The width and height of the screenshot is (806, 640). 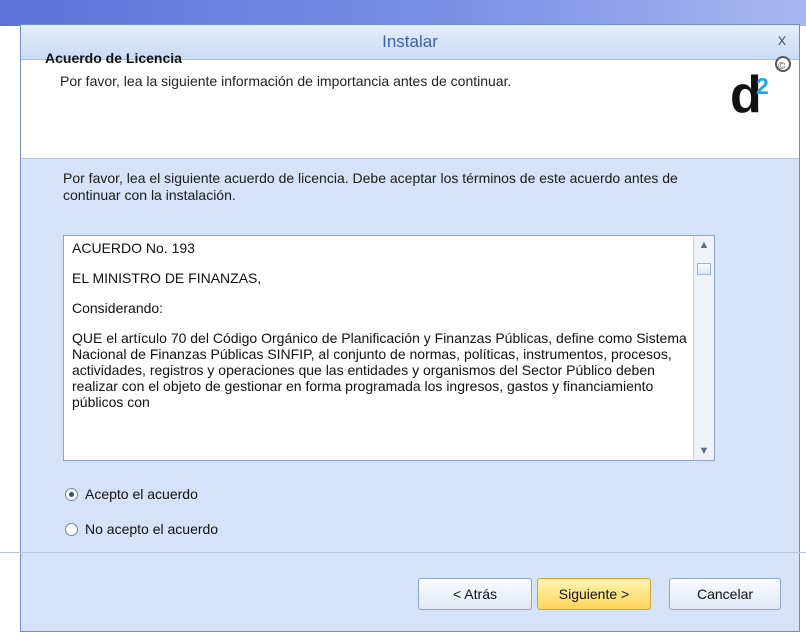 What do you see at coordinates (782, 66) in the screenshot?
I see `logo-symbol: ©` at bounding box center [782, 66].